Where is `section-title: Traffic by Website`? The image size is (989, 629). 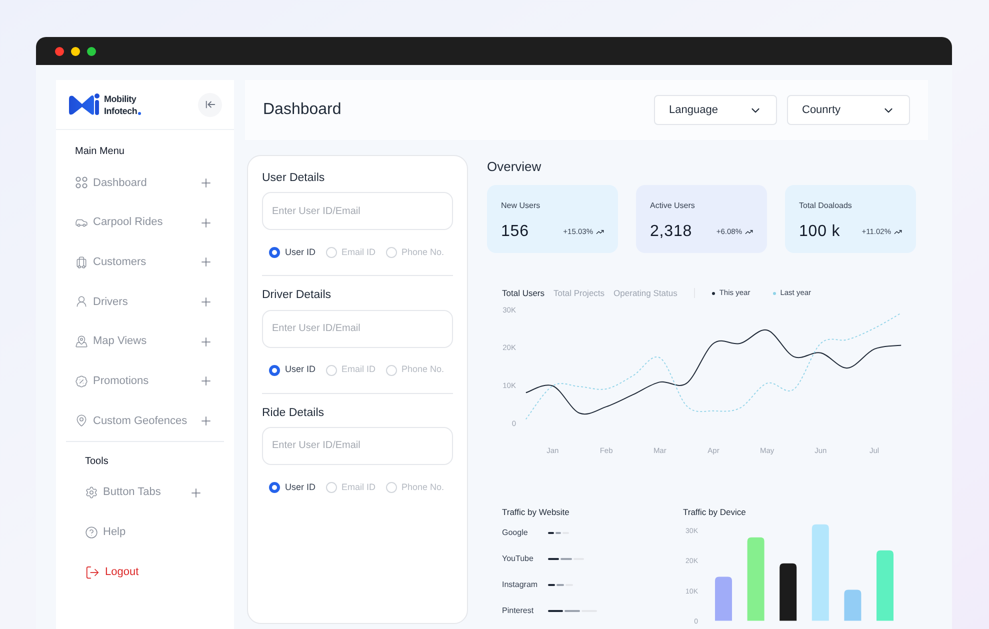 section-title: Traffic by Website is located at coordinates (536, 512).